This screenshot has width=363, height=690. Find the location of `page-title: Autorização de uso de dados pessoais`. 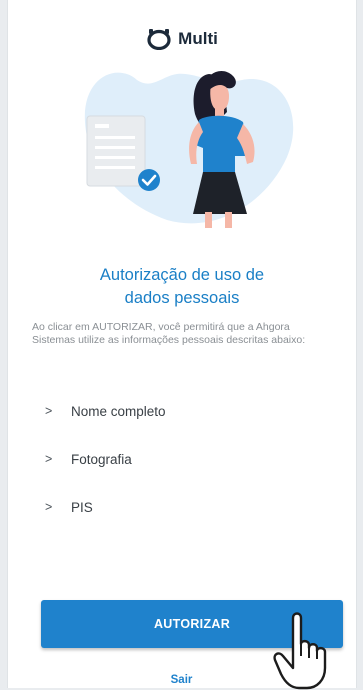

page-title: Autorização de uso de dados pessoais is located at coordinates (182, 287).